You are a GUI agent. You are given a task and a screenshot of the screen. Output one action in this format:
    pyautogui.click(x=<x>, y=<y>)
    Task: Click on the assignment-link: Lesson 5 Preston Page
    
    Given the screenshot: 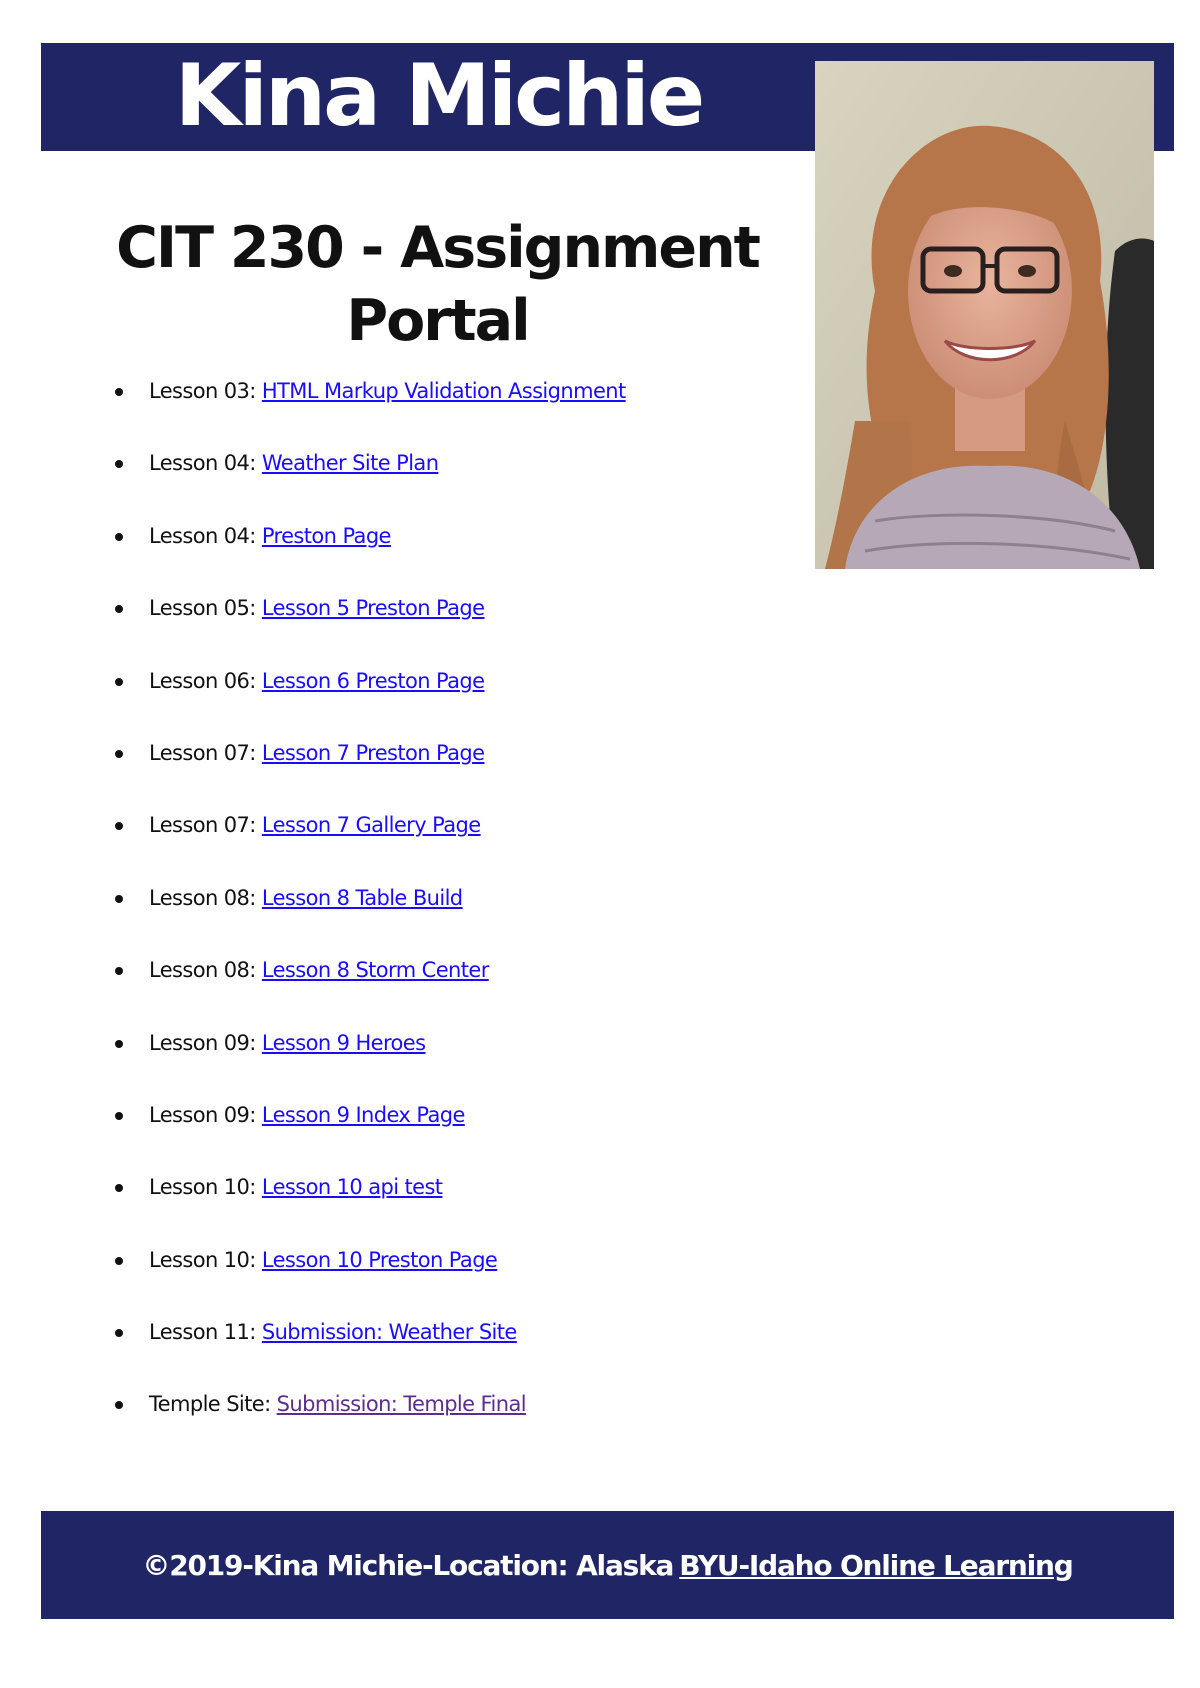 What is the action you would take?
    pyautogui.click(x=373, y=608)
    